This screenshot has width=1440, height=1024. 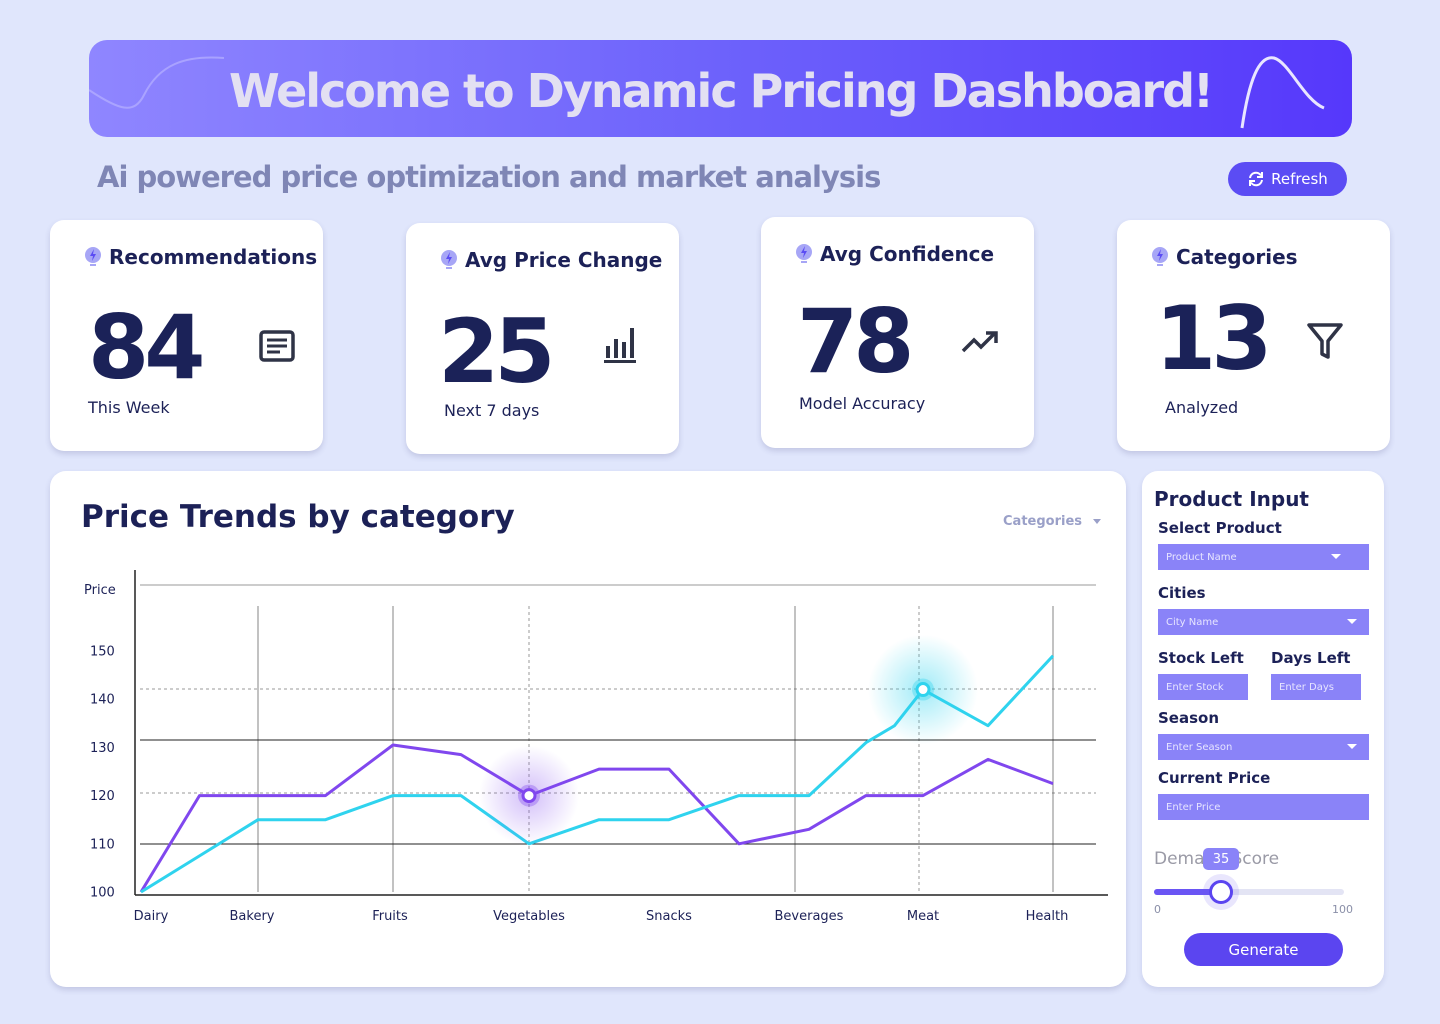 What do you see at coordinates (1256, 179) in the screenshot?
I see `refresh-icon` at bounding box center [1256, 179].